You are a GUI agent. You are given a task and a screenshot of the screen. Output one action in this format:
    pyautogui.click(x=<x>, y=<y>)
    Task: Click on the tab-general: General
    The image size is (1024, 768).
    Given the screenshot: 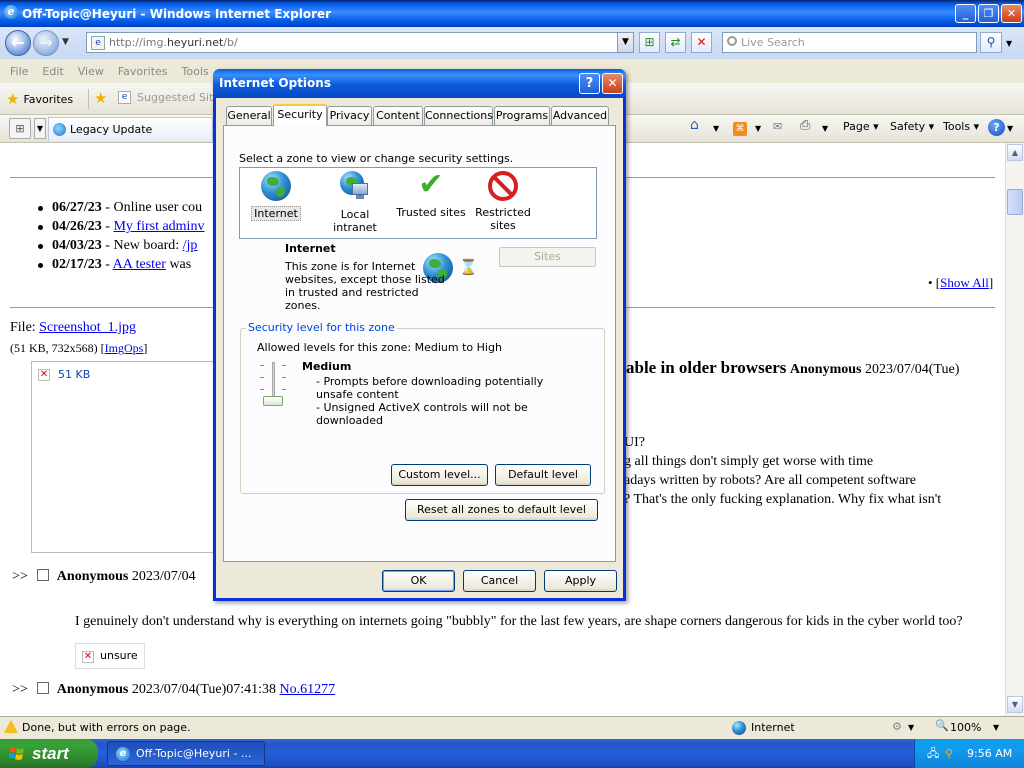 What is the action you would take?
    pyautogui.click(x=249, y=115)
    